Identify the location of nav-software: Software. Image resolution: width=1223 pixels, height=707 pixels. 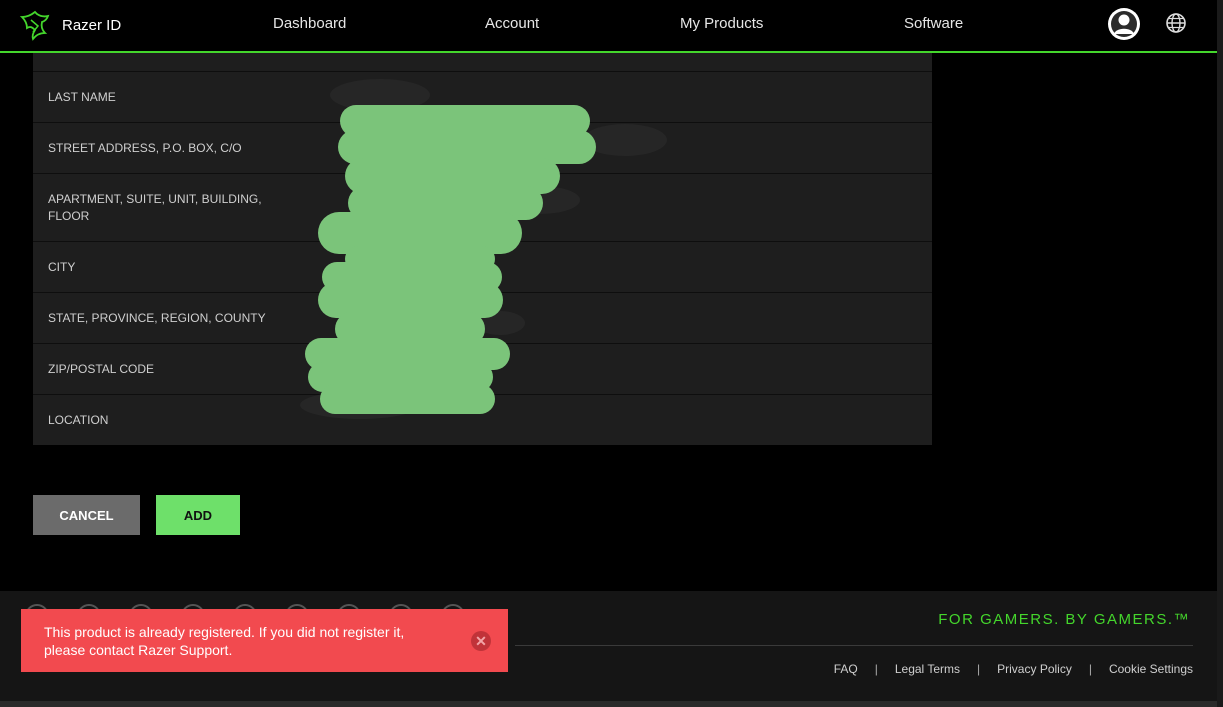
(933, 23).